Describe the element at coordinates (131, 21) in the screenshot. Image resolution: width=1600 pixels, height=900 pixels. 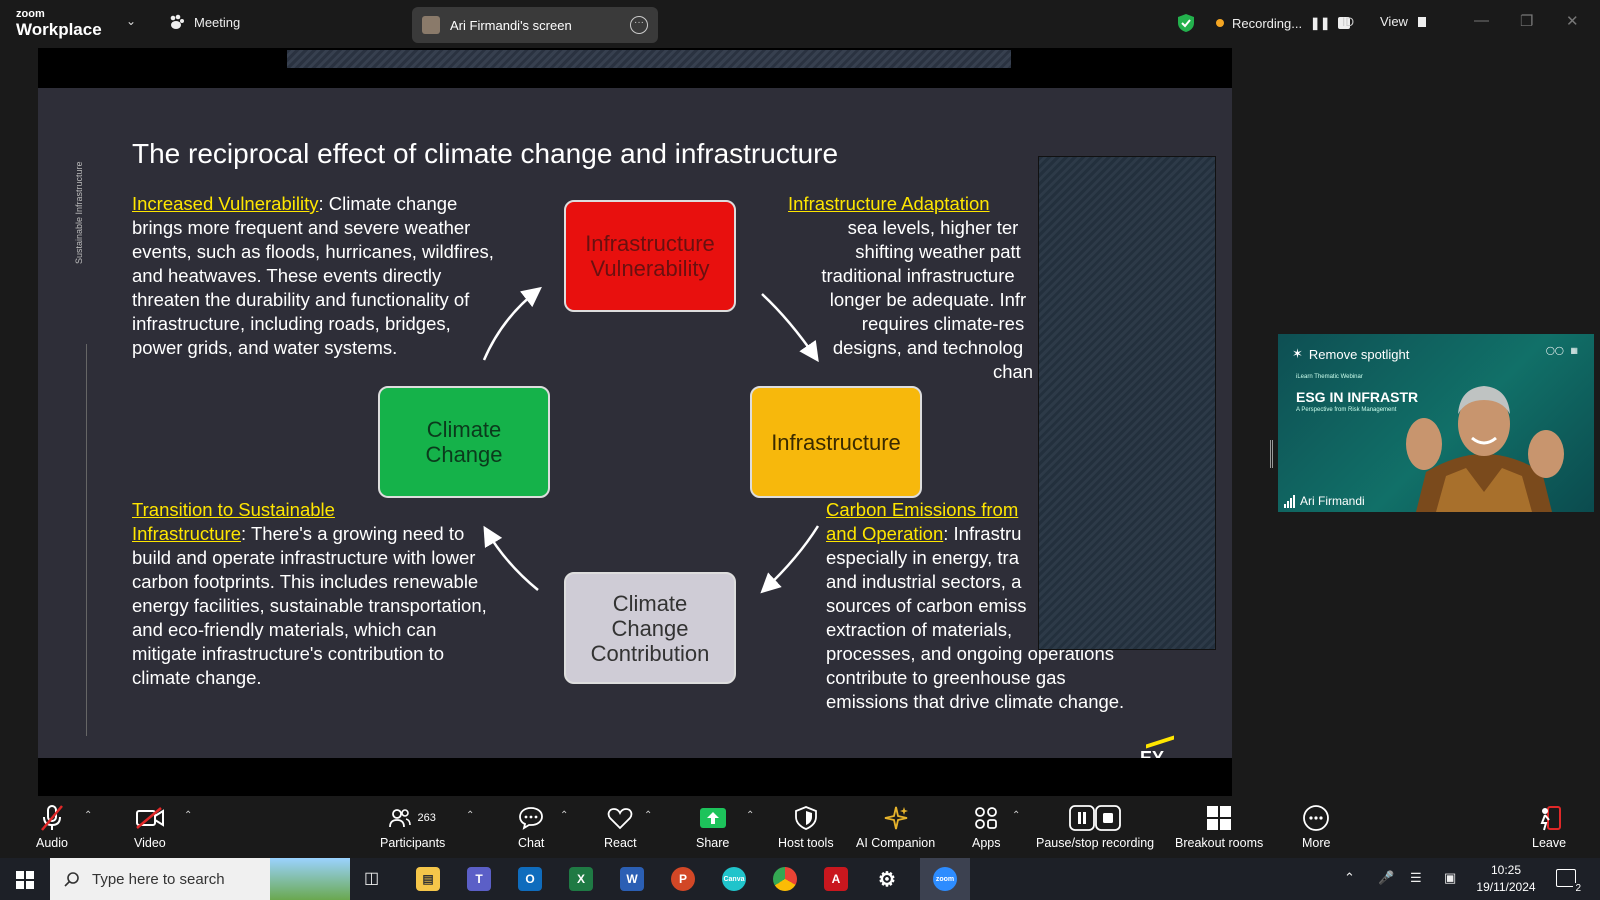
I see `chevron-down-icon: ⌄` at that location.